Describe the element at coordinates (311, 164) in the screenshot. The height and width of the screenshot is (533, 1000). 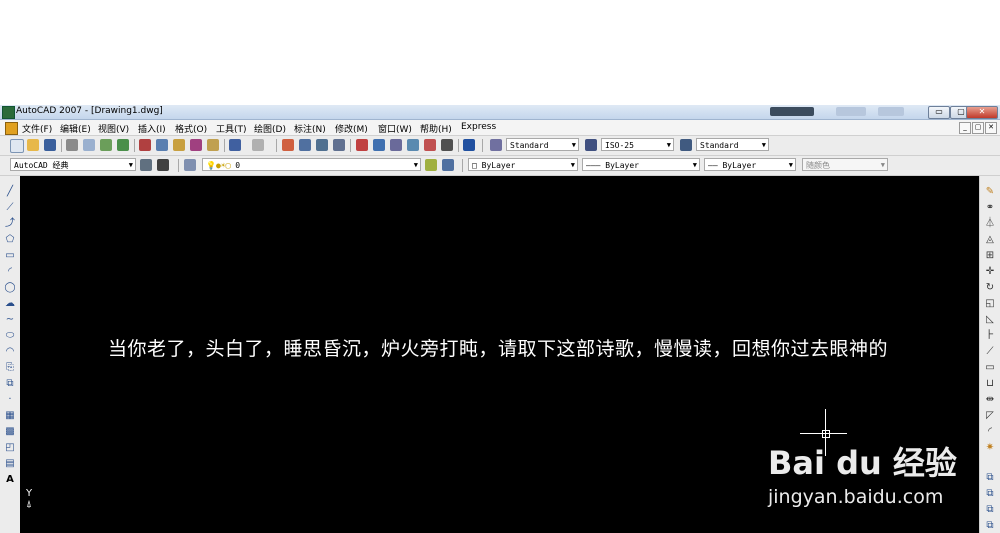
I see `layer-select: 💡●☀▢ 0 ▼` at that location.